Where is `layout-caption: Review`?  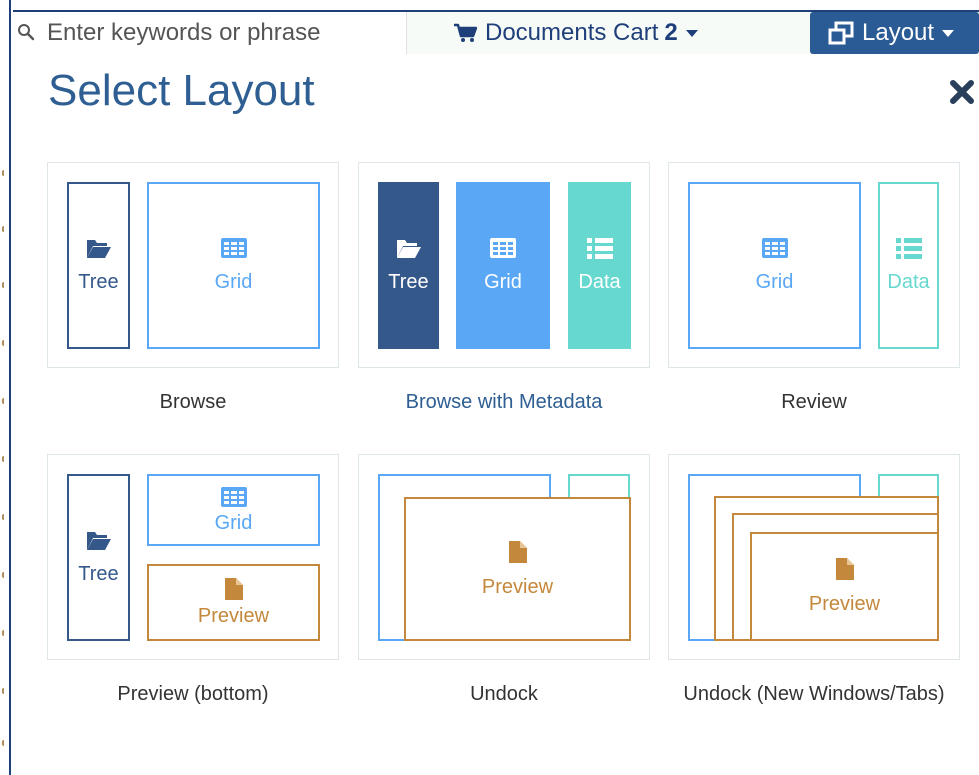 layout-caption: Review is located at coordinates (814, 402).